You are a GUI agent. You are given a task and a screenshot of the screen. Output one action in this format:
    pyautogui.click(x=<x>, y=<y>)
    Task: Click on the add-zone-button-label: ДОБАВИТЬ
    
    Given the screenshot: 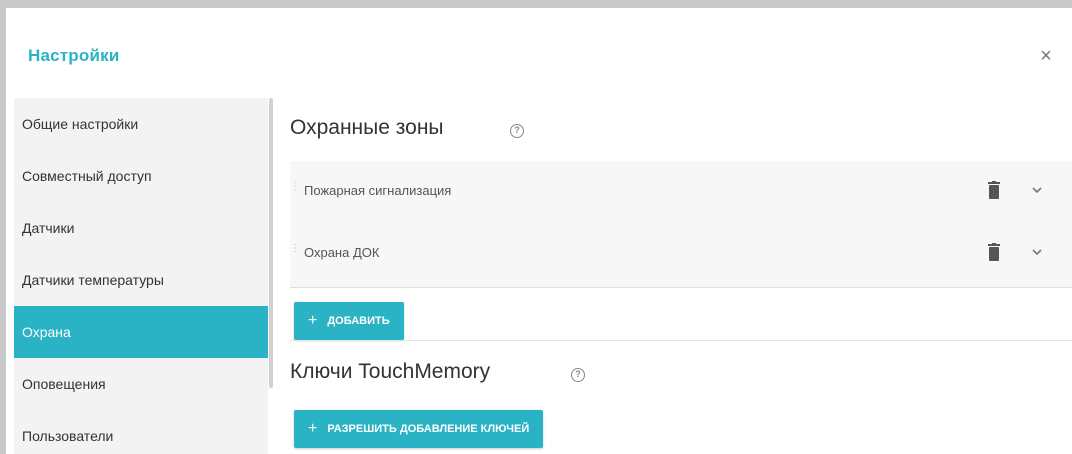 What is the action you would take?
    pyautogui.click(x=358, y=321)
    